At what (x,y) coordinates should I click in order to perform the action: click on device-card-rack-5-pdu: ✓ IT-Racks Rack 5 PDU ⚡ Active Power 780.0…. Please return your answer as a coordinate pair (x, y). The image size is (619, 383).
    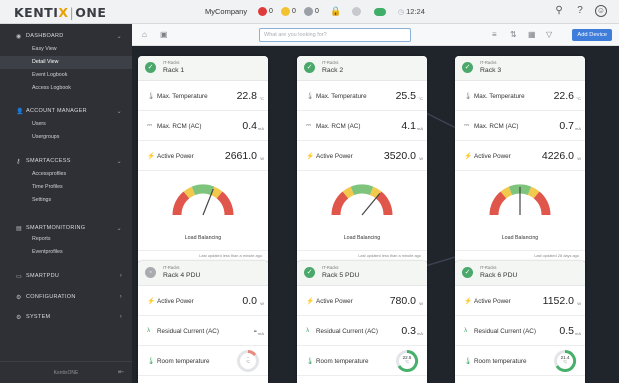
    Looking at the image, I should click on (362, 322).